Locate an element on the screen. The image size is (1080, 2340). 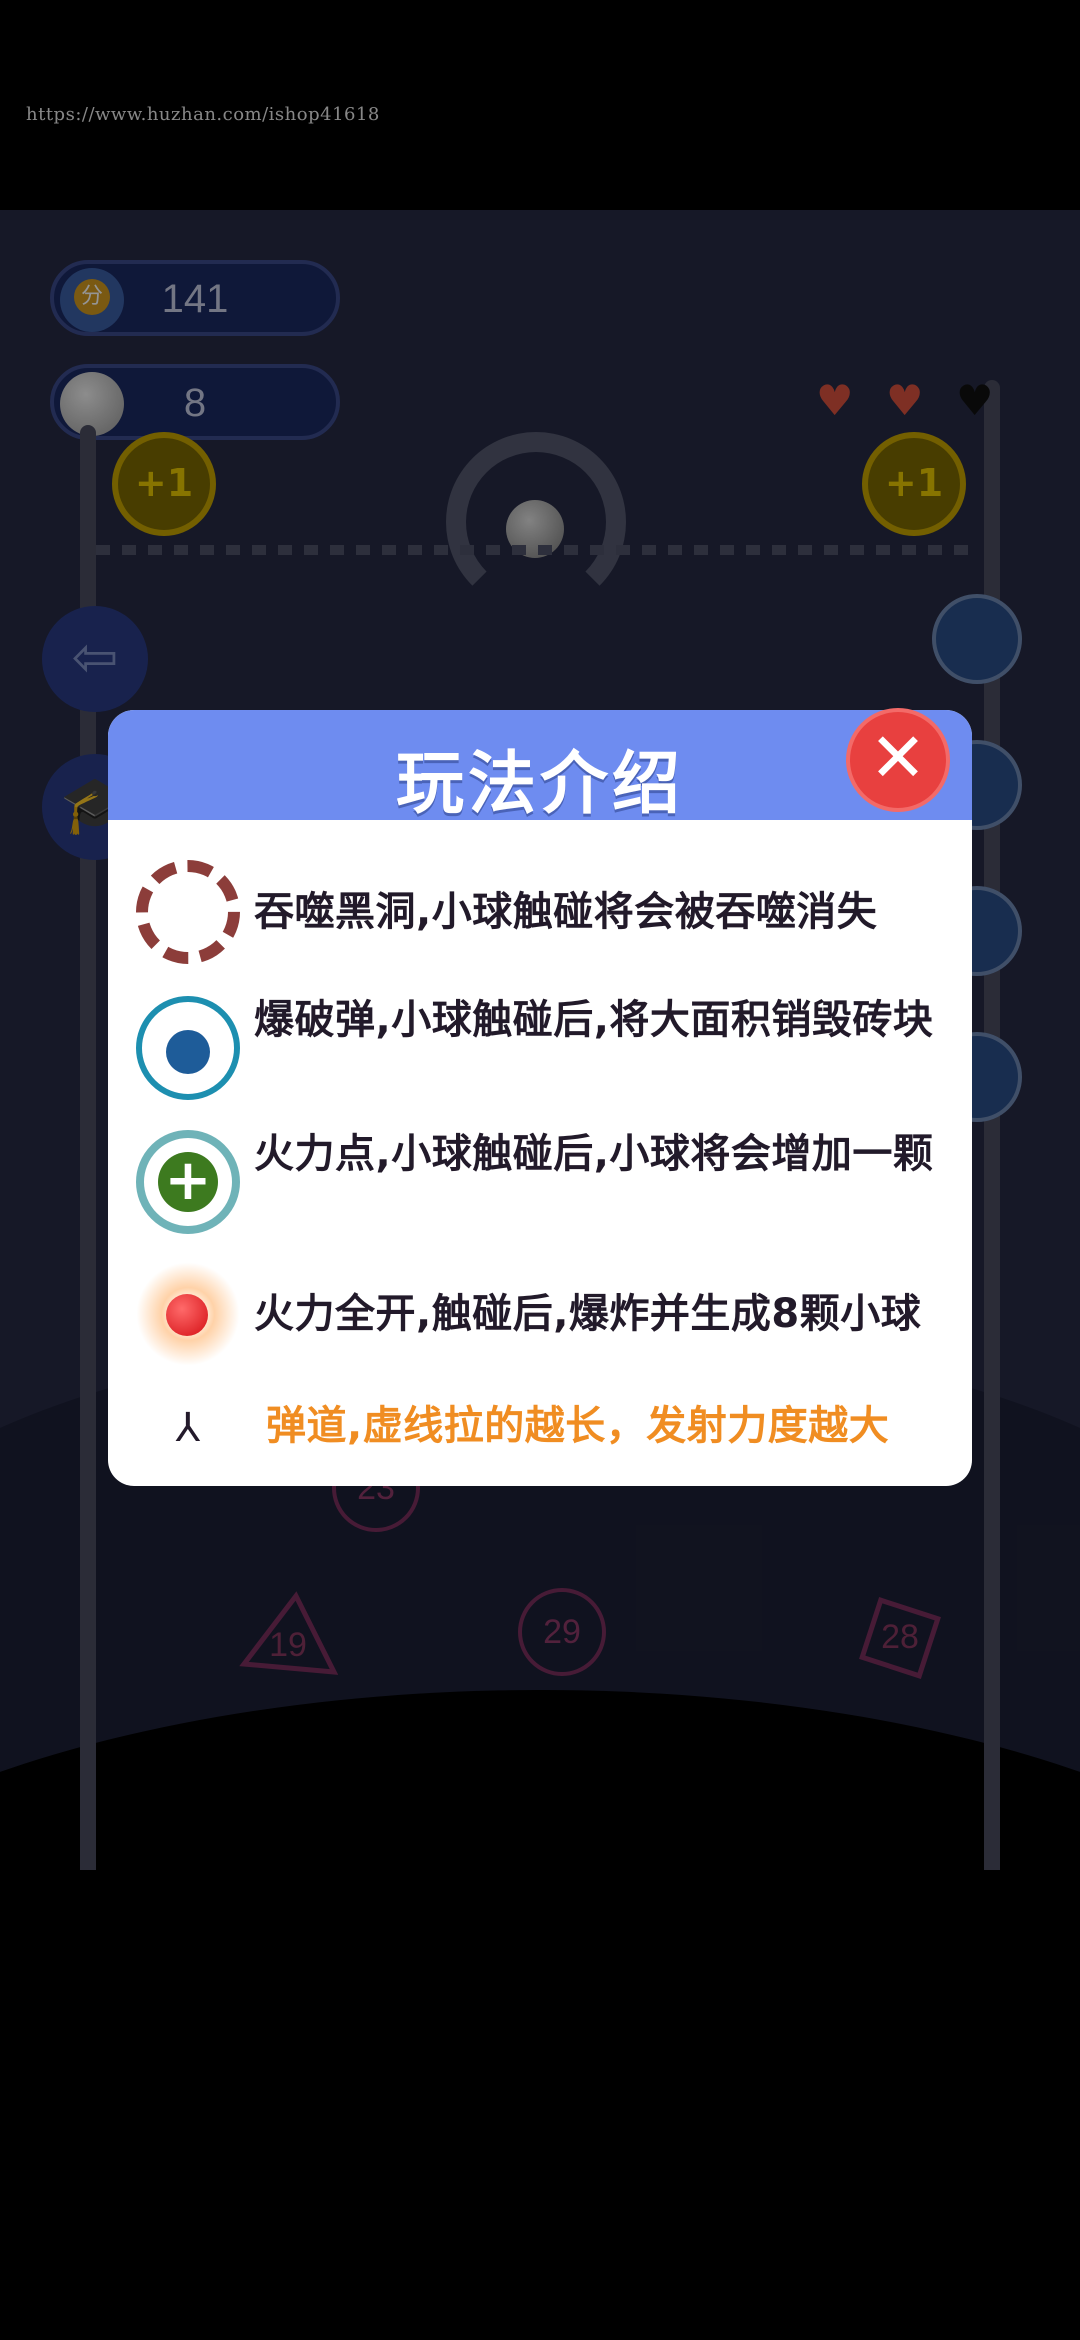
rule-text: 吞噬黑洞,小球触碰将会被吞噬消失 is located at coordinates (566, 912).